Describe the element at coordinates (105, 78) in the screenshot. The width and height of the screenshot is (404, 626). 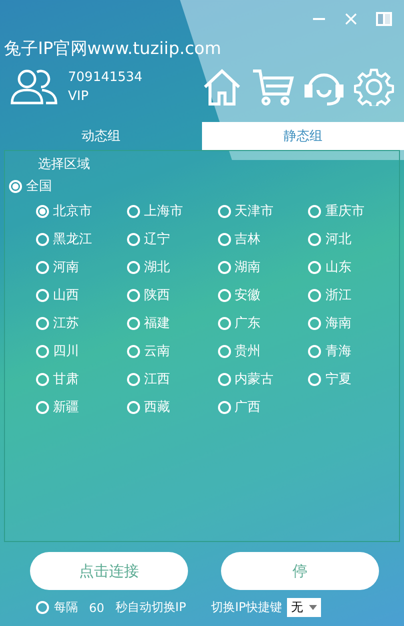
I see `user-id: 709141534` at that location.